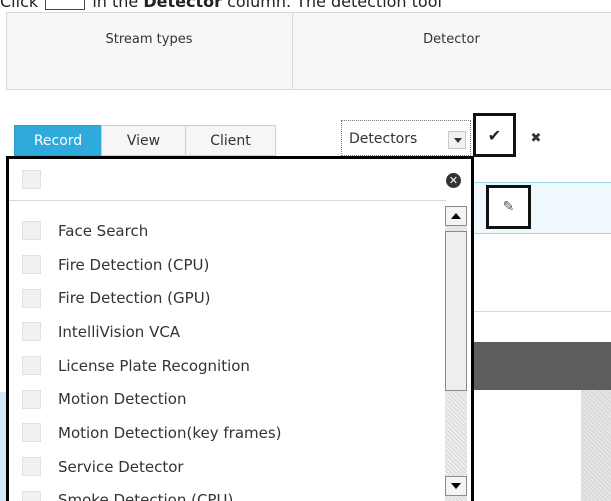  I want to click on list-item: License Plate Recognition, so click(226, 366).